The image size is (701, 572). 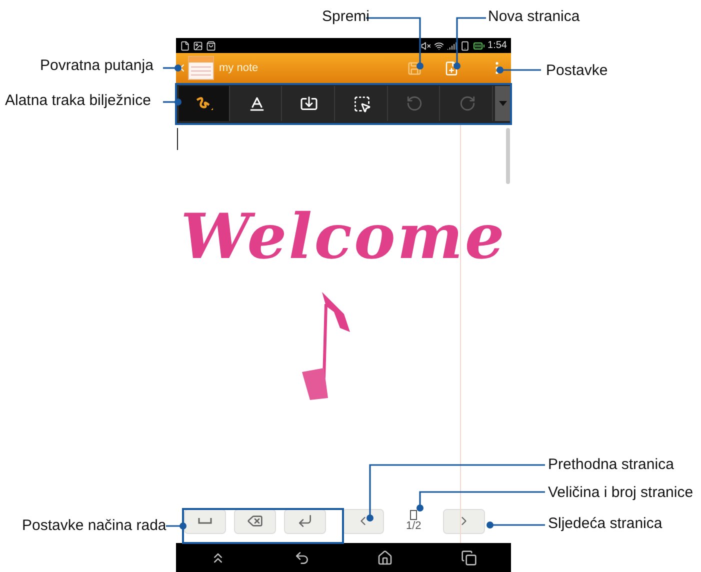 I want to click on new-page-icon, so click(x=451, y=68).